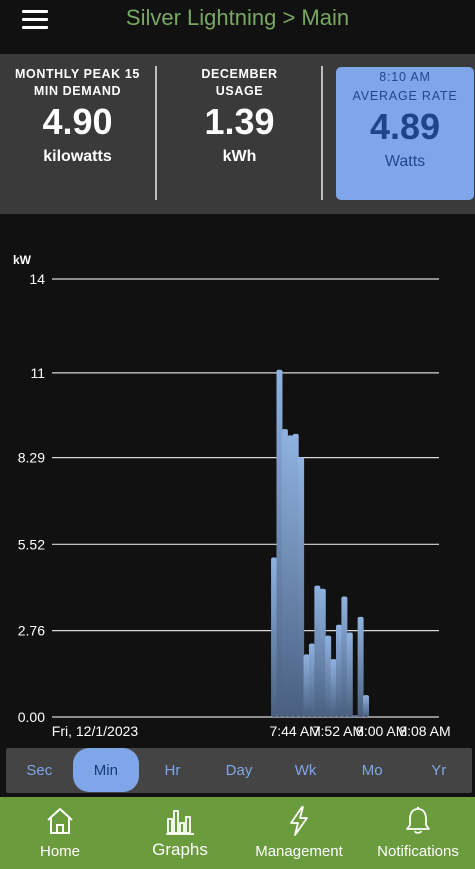 The image size is (475, 869). I want to click on peak-label-line2: MIN DEMAND, so click(77, 91).